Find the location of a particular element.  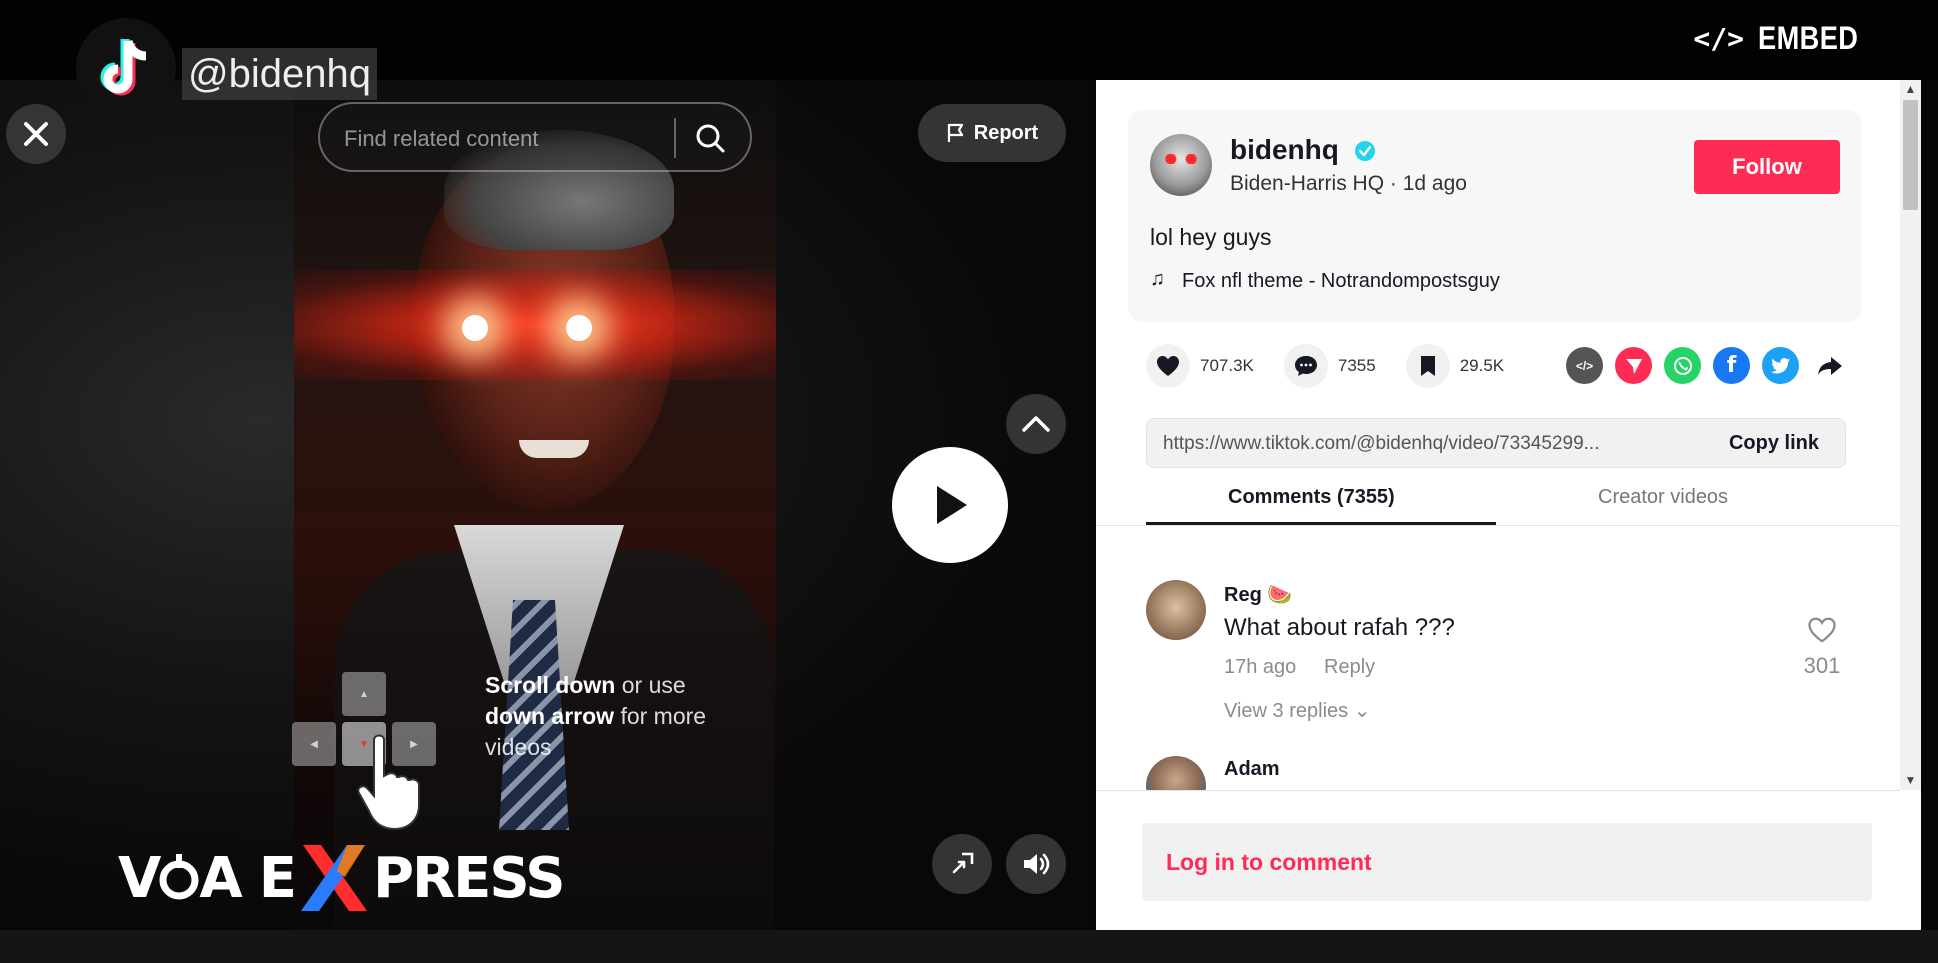

engagement-stats: 707.3K 7355 29.5K is located at coordinates (1340, 366).